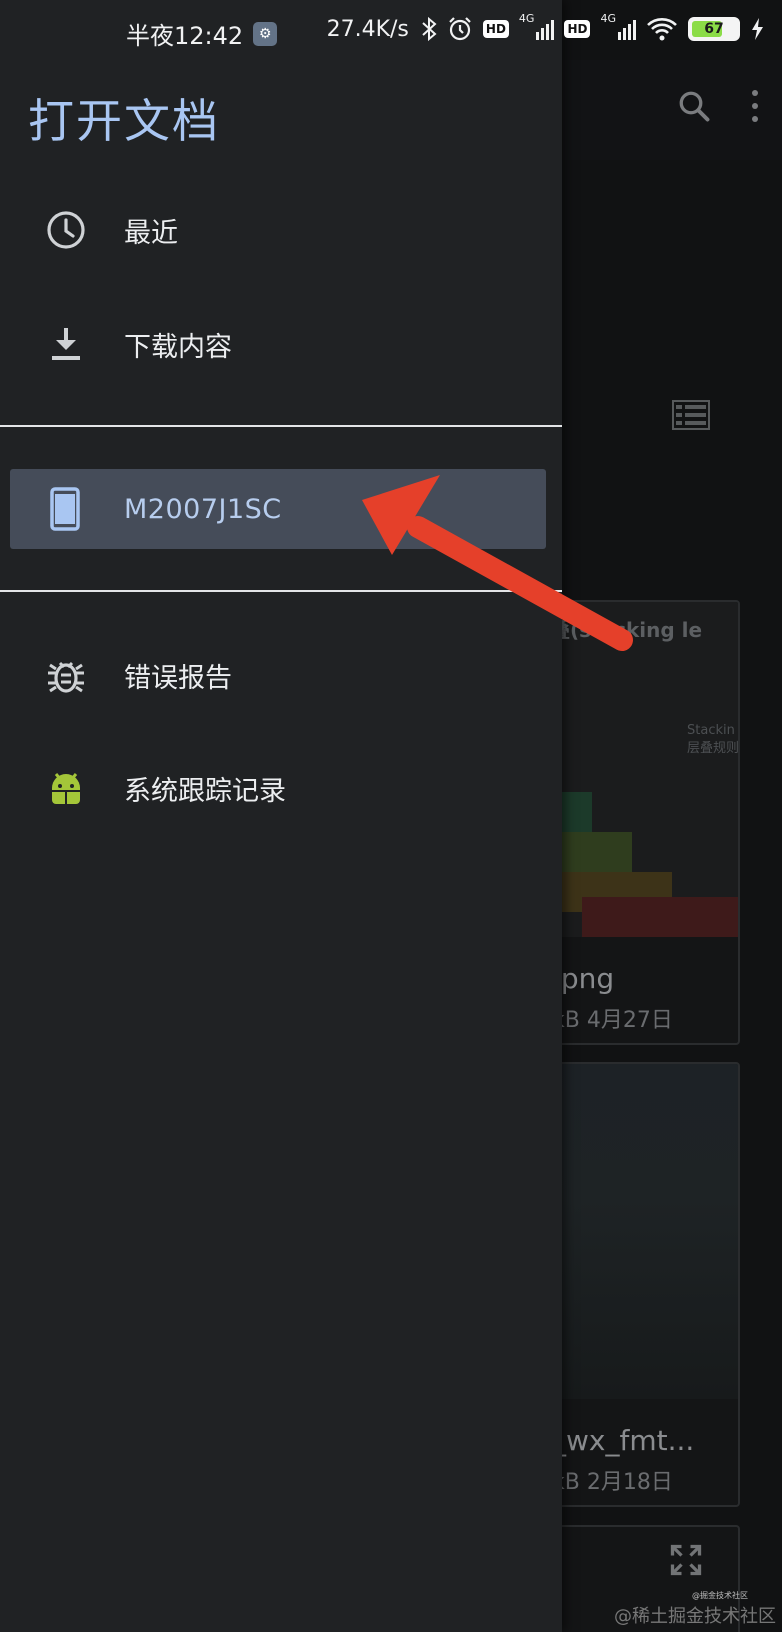 Image resolution: width=782 pixels, height=1632 pixels. What do you see at coordinates (460, 29) in the screenshot?
I see `alarm-icon` at bounding box center [460, 29].